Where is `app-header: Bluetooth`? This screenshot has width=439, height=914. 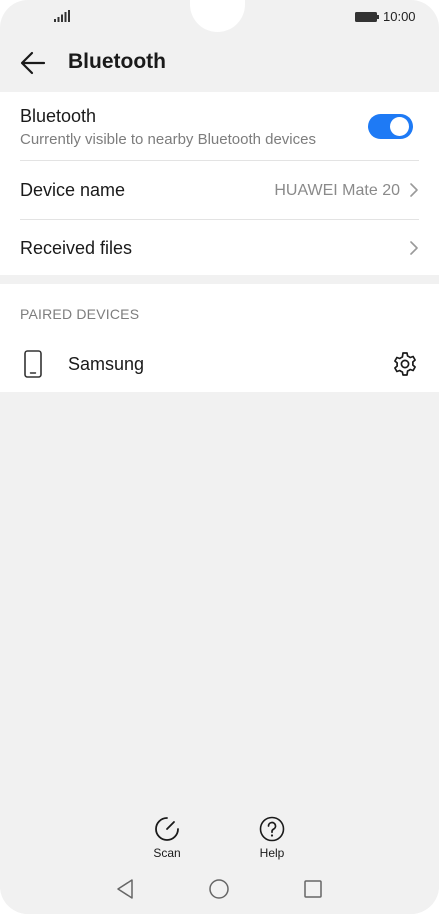 app-header: Bluetooth is located at coordinates (219, 63).